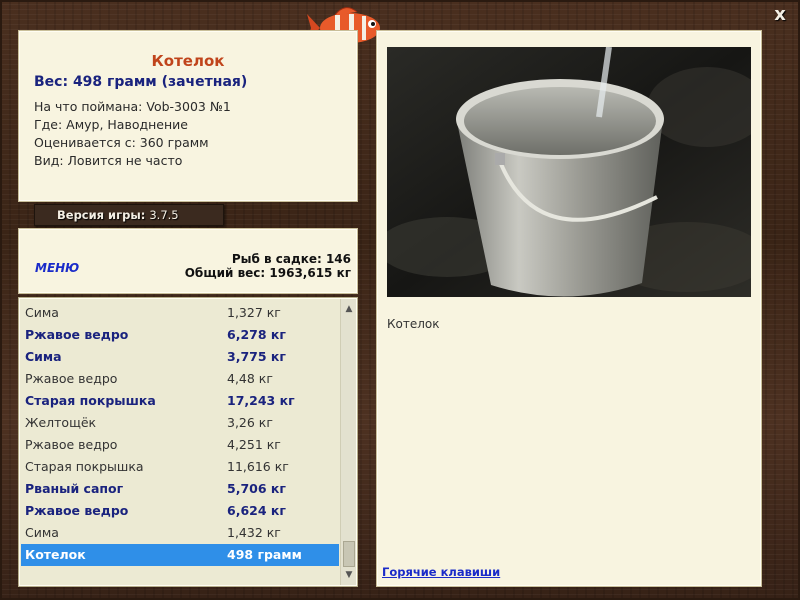  What do you see at coordinates (164, 215) in the screenshot?
I see `version-value: 3.7.5` at bounding box center [164, 215].